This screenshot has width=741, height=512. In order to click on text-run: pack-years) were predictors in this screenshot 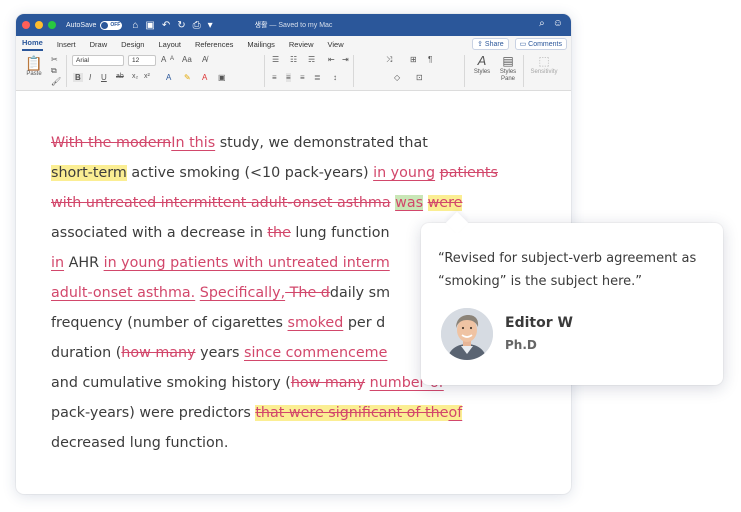, I will do `click(153, 413)`.